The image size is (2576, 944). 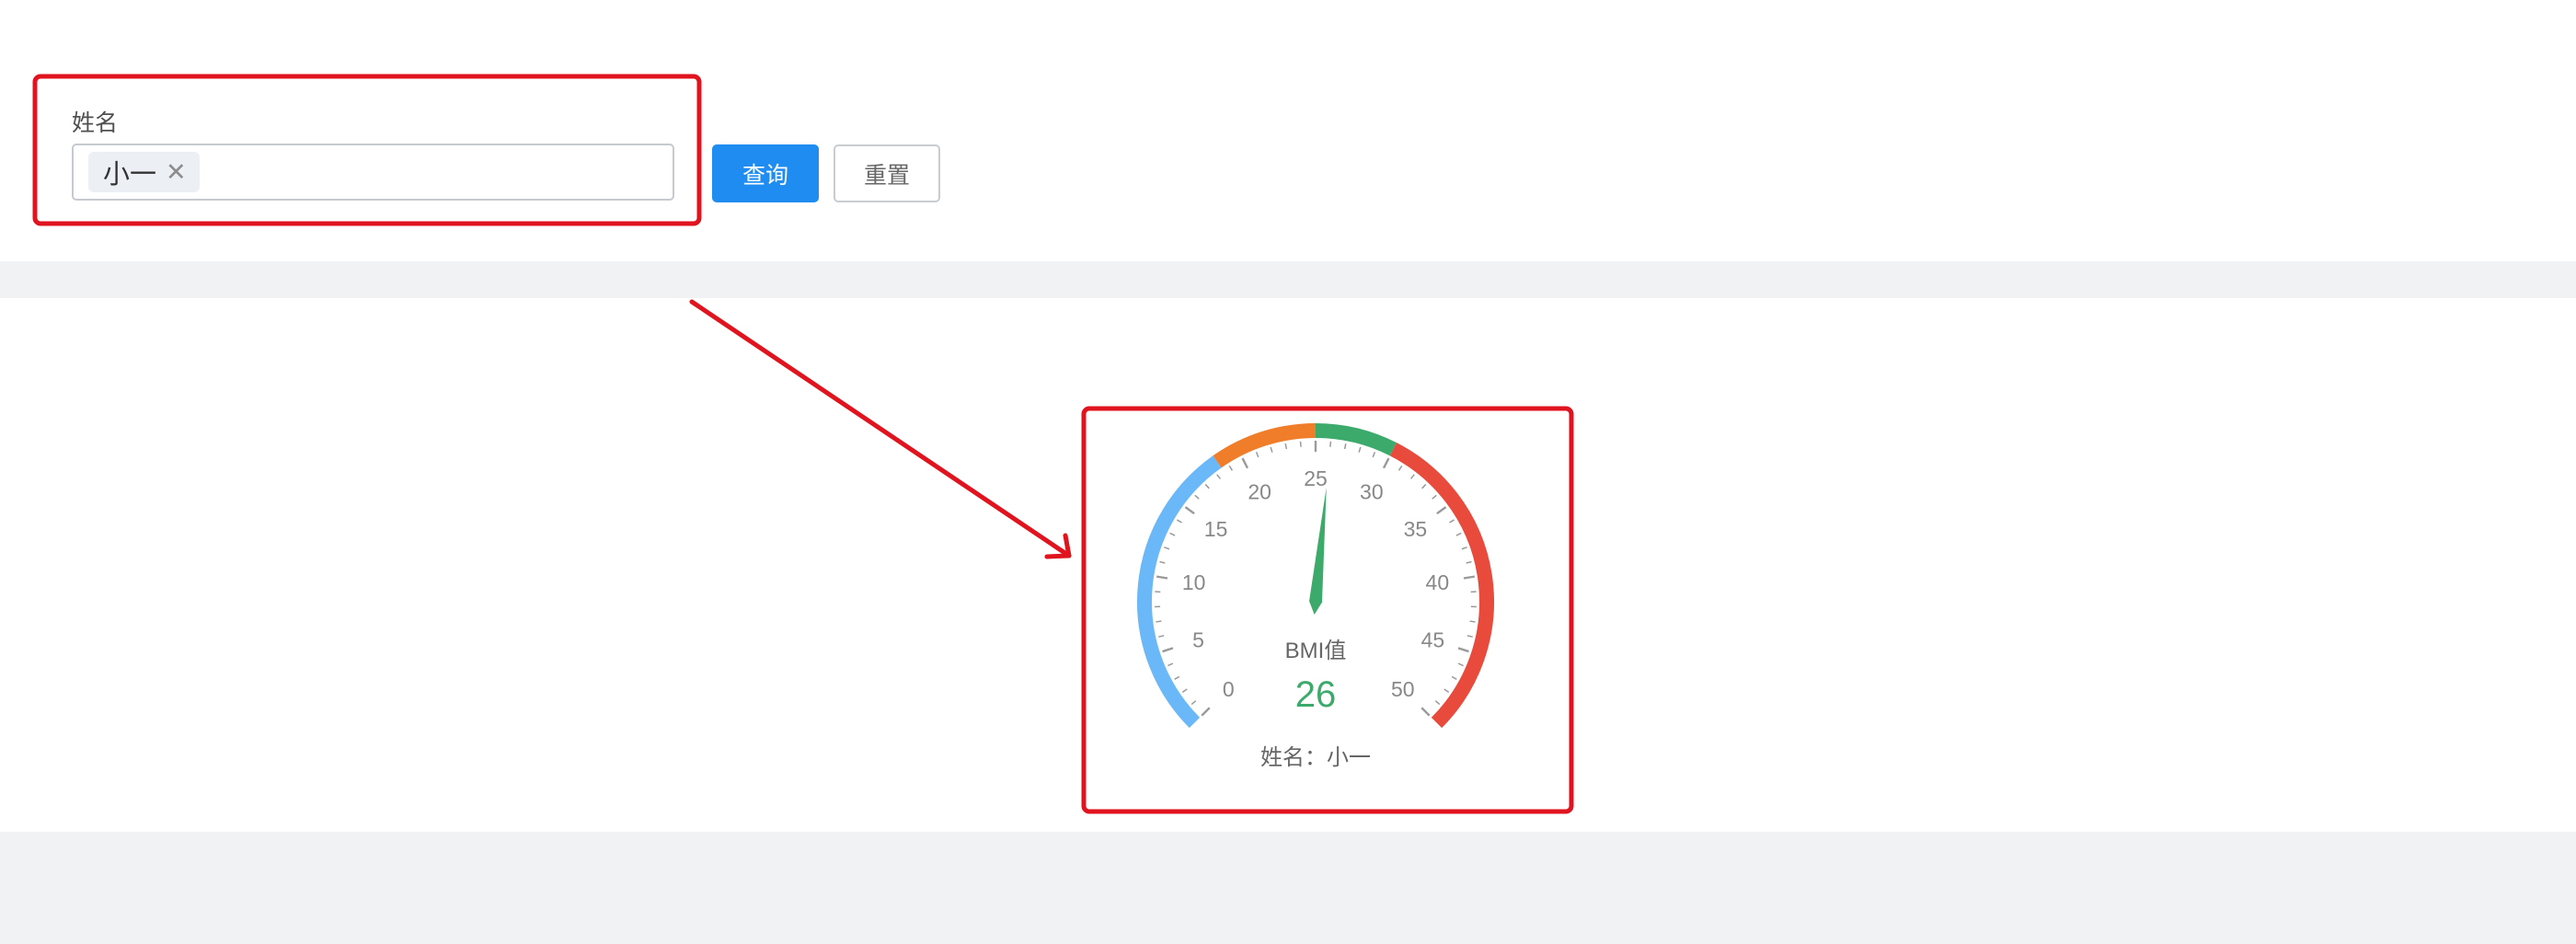 I want to click on gauge-tick-label: 5, so click(x=1198, y=639).